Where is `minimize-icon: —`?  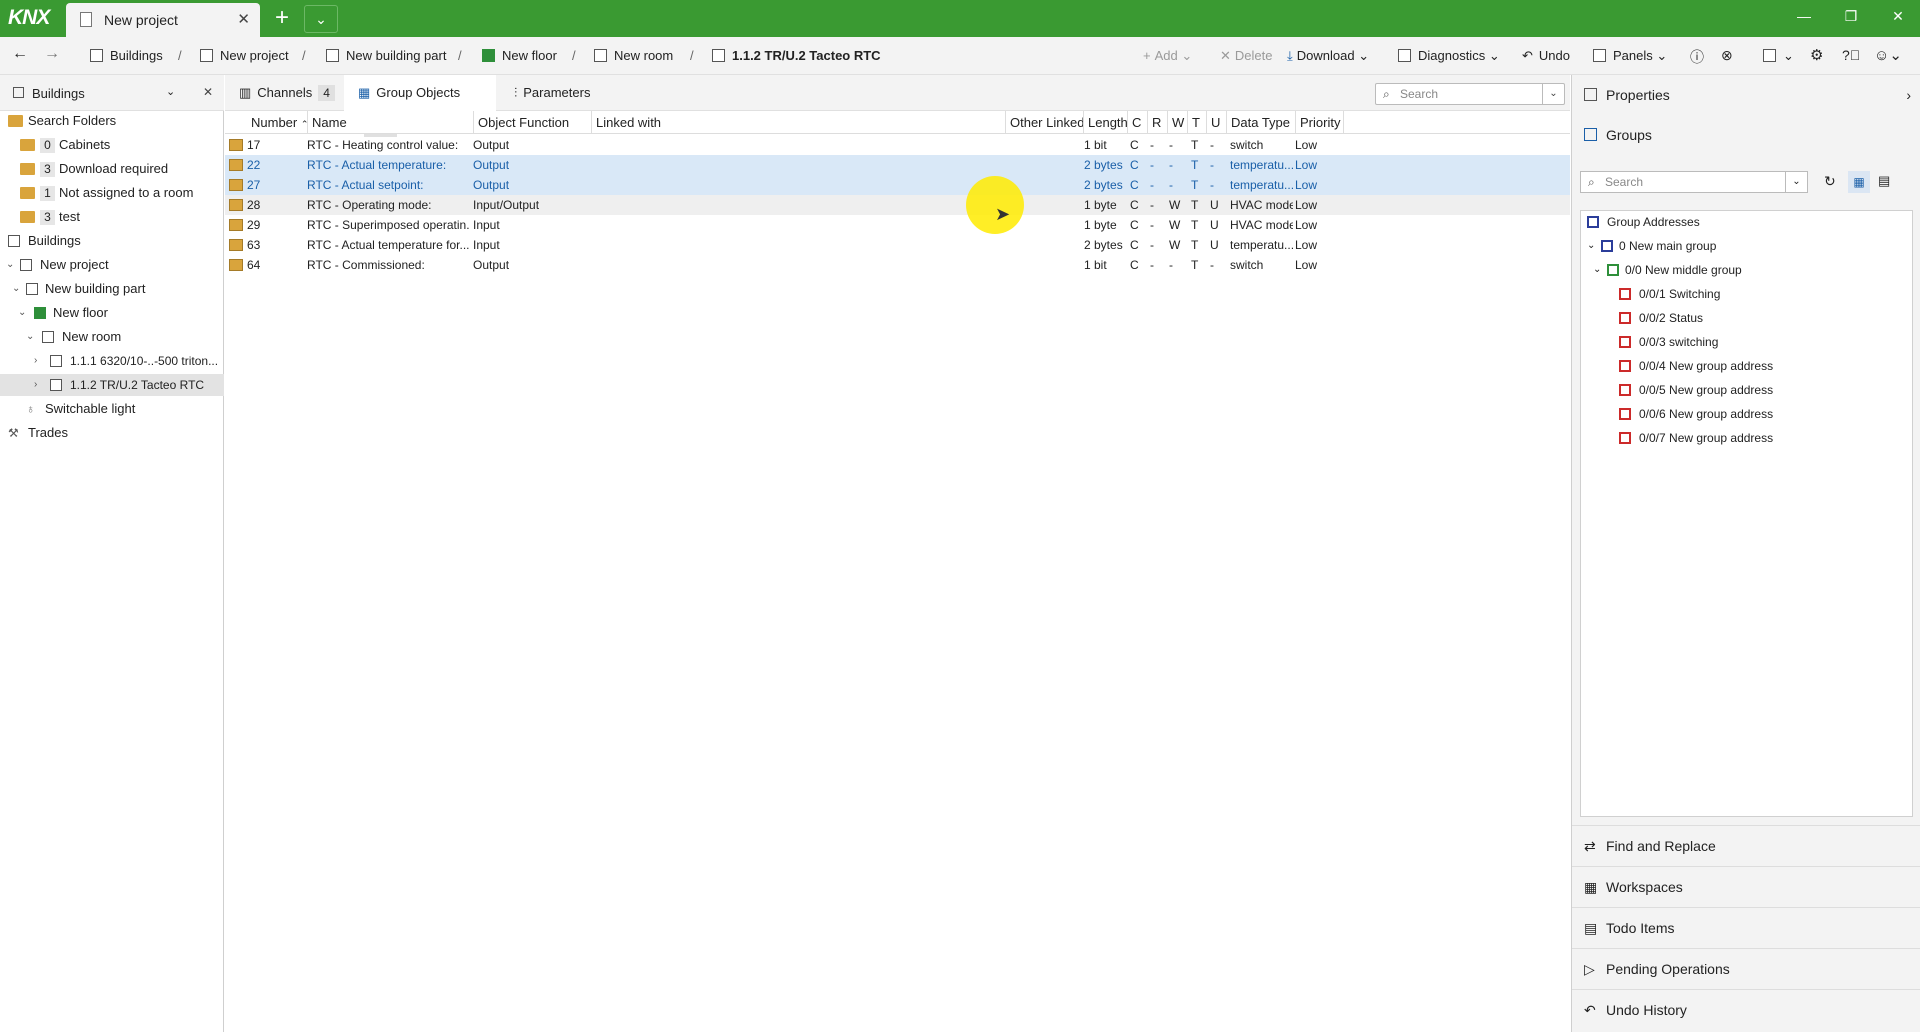 minimize-icon: — is located at coordinates (1804, 19).